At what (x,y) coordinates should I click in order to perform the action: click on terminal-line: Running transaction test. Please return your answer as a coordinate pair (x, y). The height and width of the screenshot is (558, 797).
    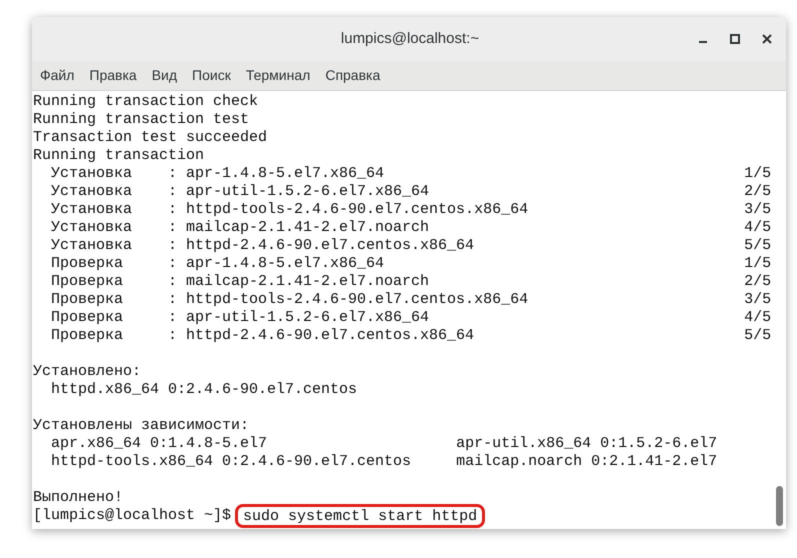
    Looking at the image, I should click on (141, 119).